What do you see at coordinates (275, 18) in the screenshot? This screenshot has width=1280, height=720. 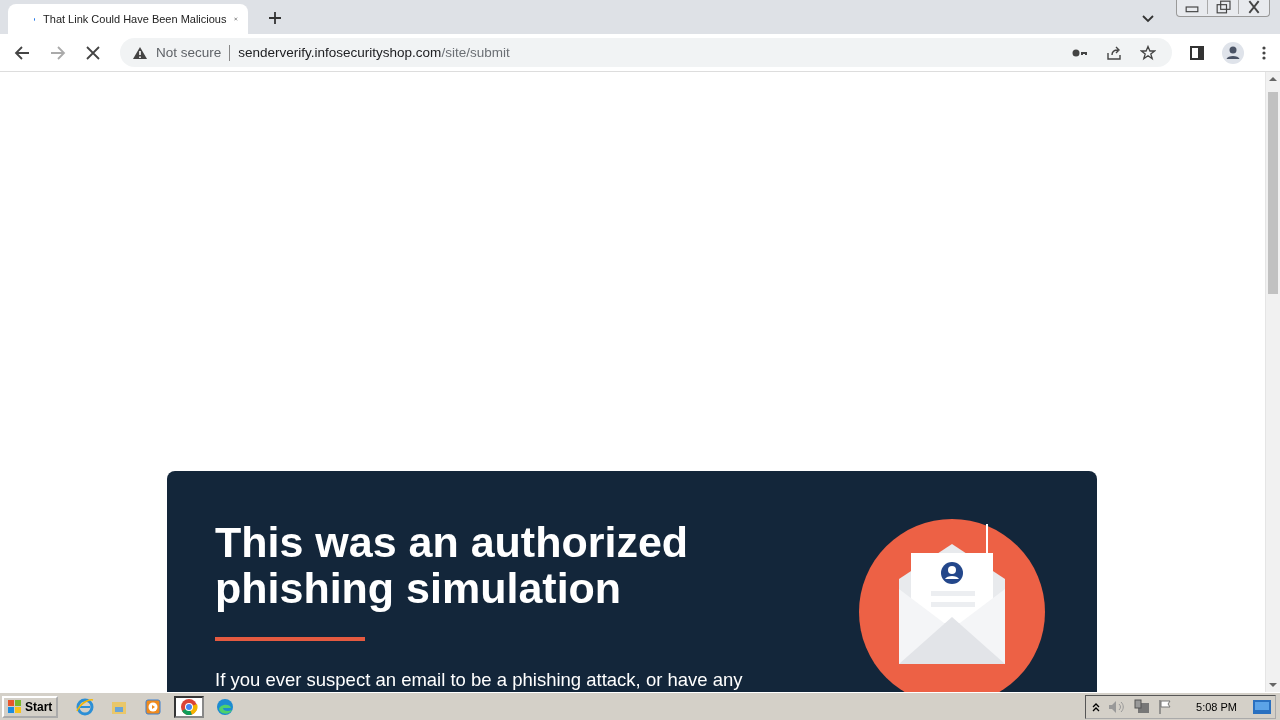 I see `new-tab-icon` at bounding box center [275, 18].